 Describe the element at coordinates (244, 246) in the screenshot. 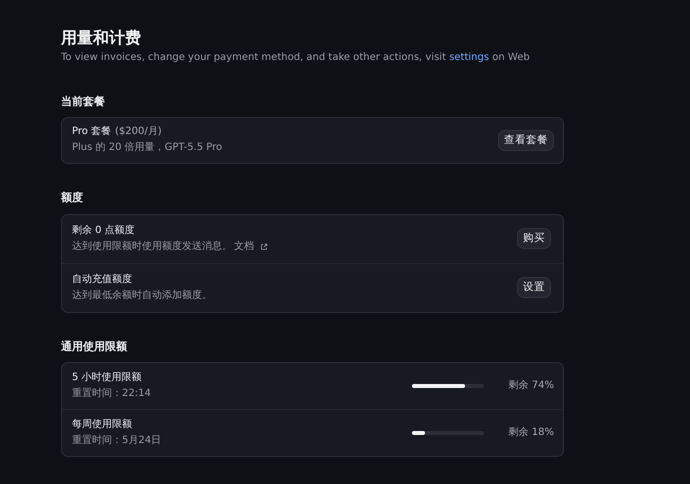

I see `docs-link: 文档` at that location.